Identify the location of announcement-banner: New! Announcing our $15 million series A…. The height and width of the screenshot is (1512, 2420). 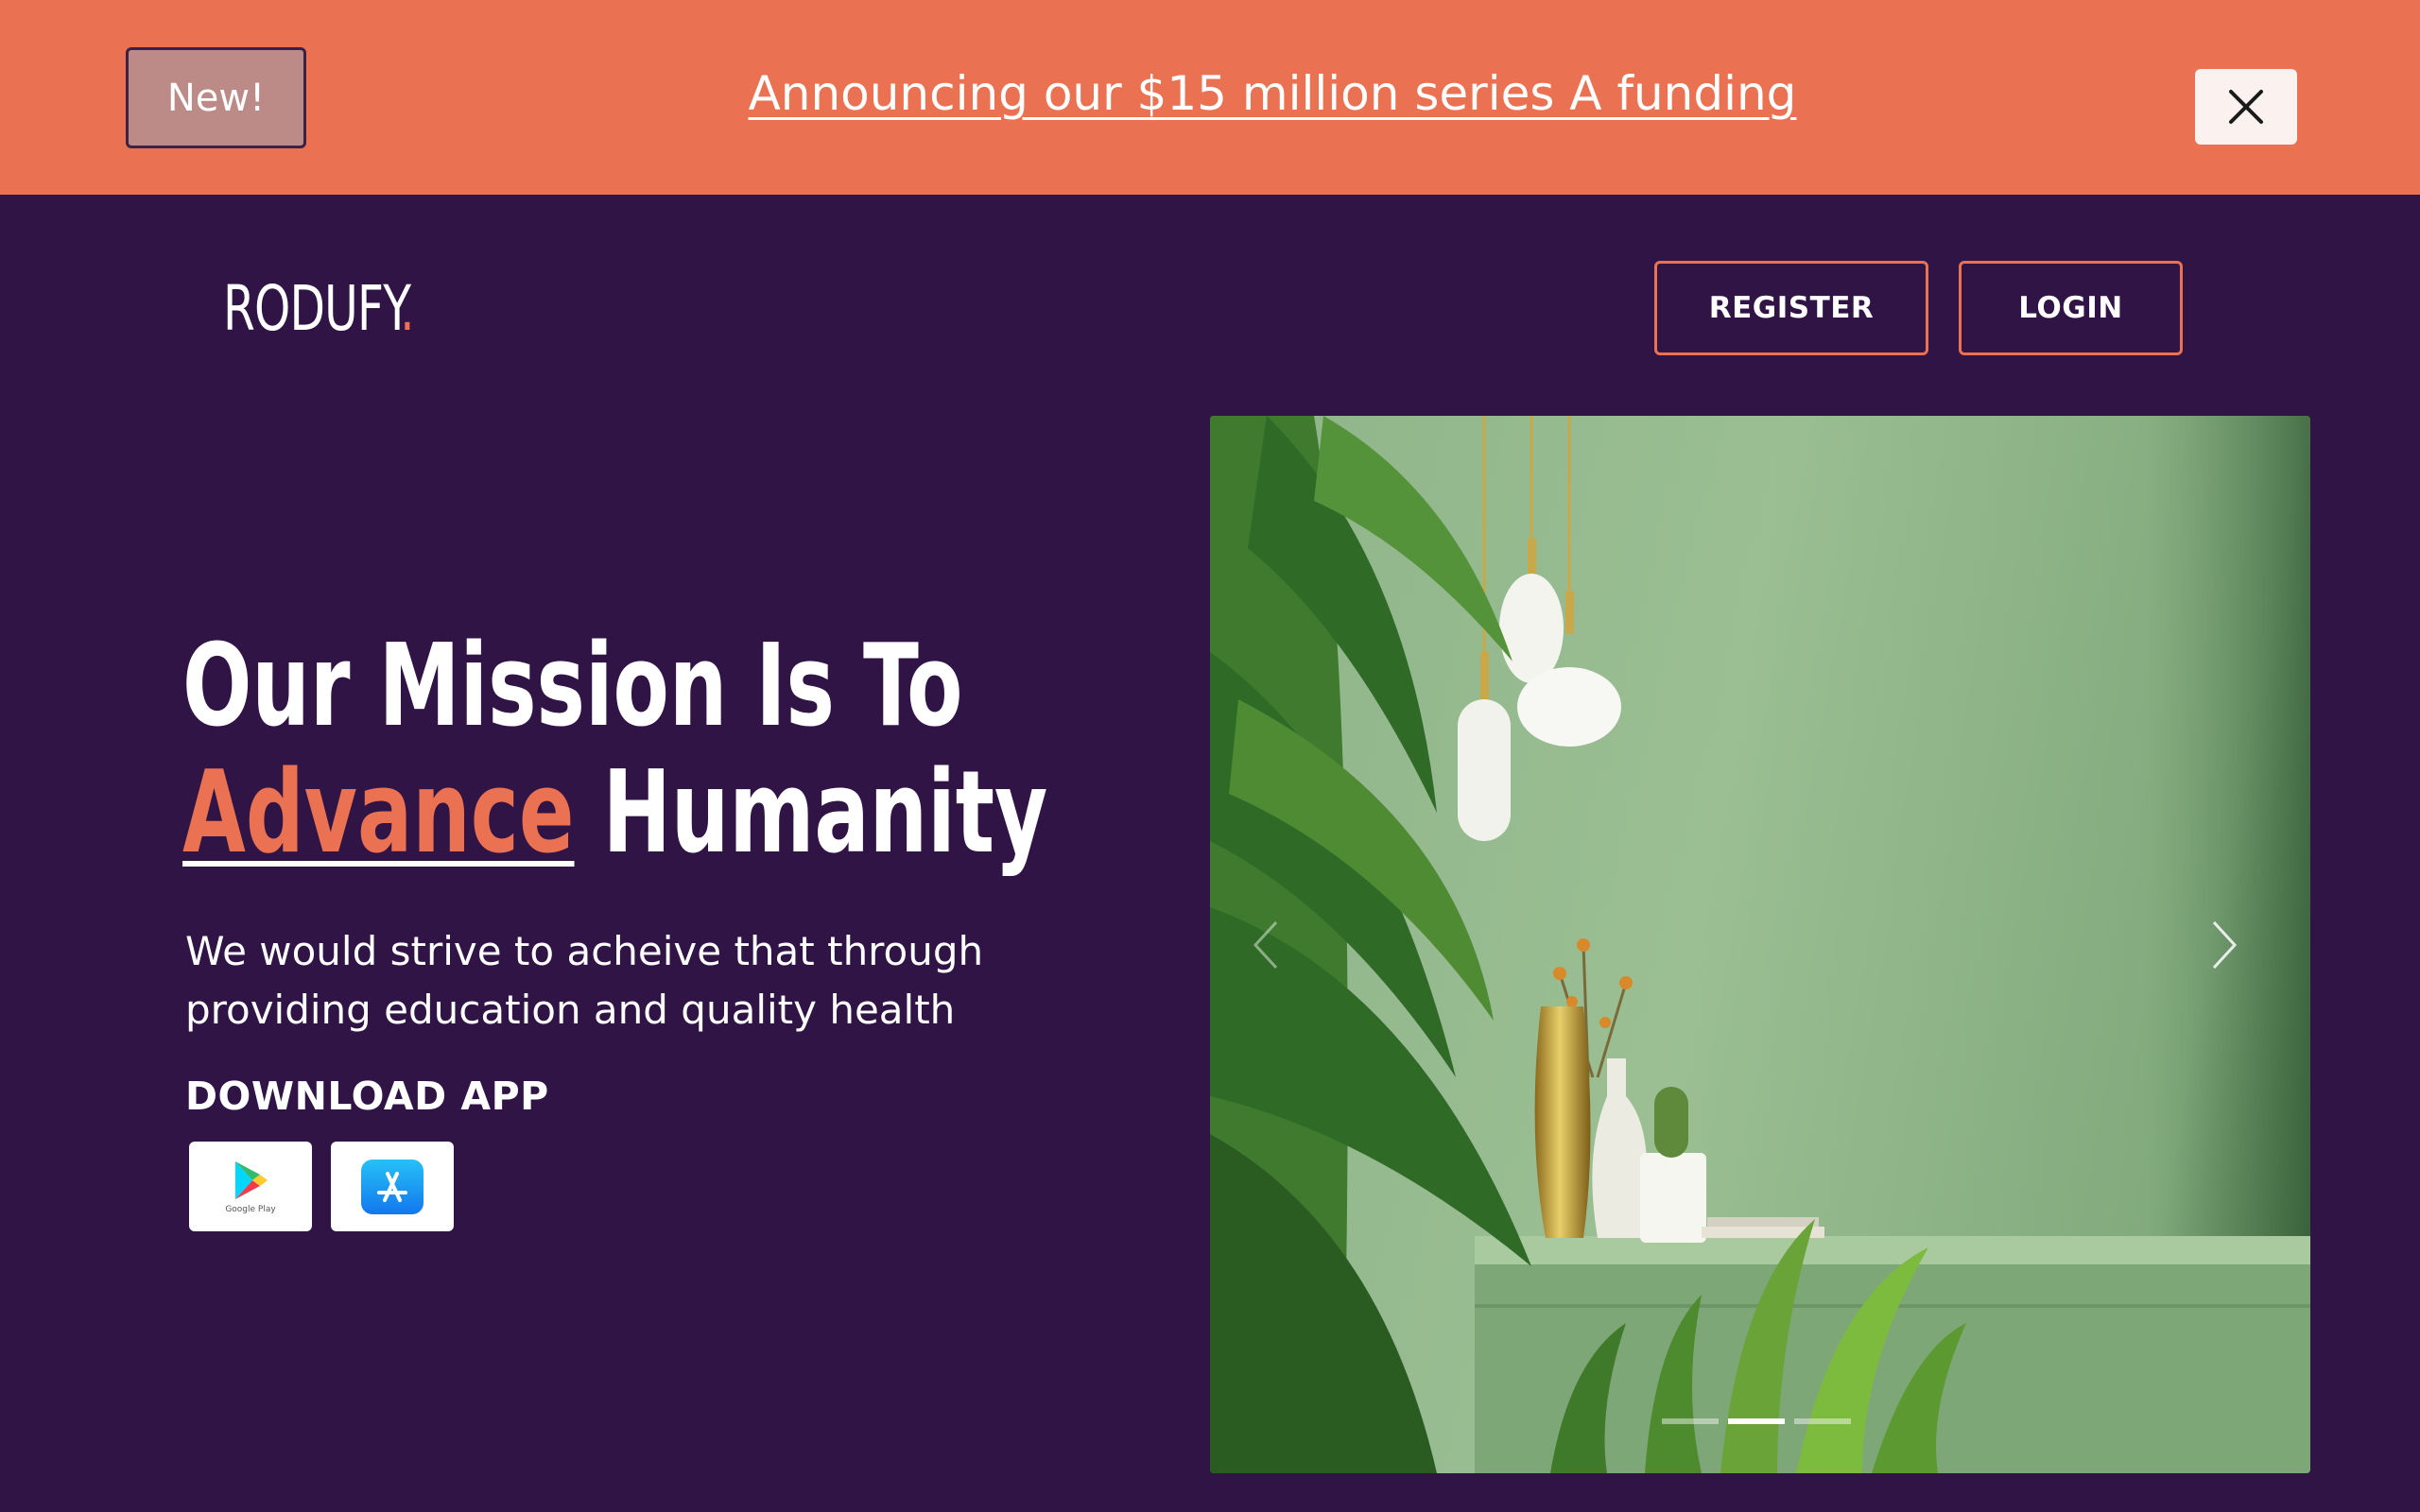
(1210, 97).